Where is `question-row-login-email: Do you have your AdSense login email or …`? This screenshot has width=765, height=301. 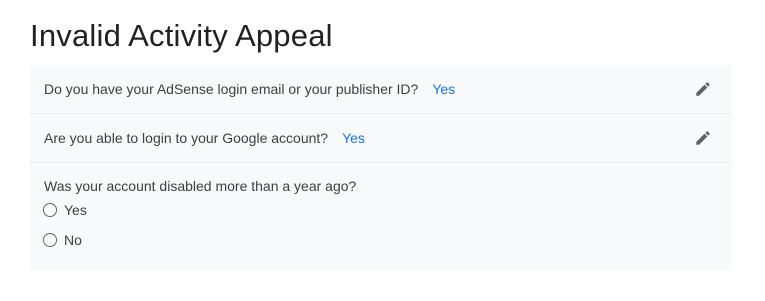
question-row-login-email: Do you have your AdSense login email or … is located at coordinates (381, 89).